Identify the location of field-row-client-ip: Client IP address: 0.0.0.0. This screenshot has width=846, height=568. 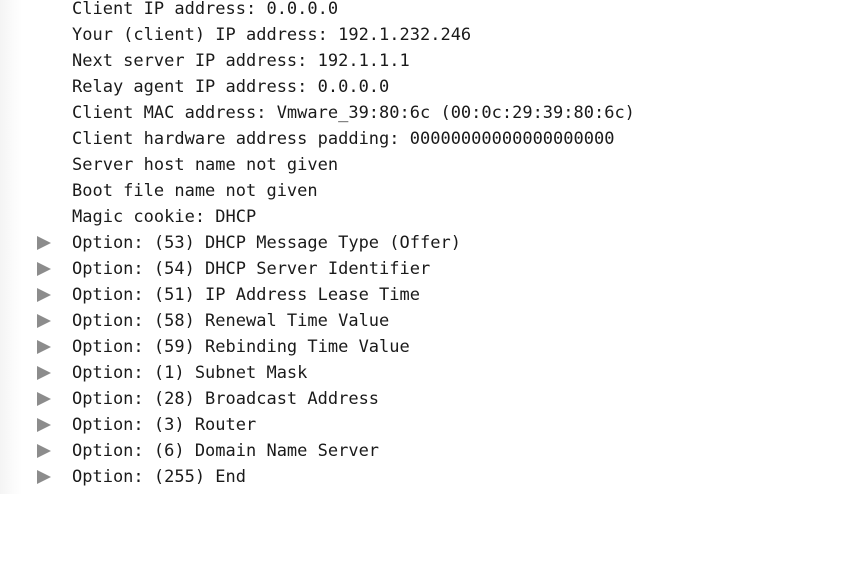
(423, 11).